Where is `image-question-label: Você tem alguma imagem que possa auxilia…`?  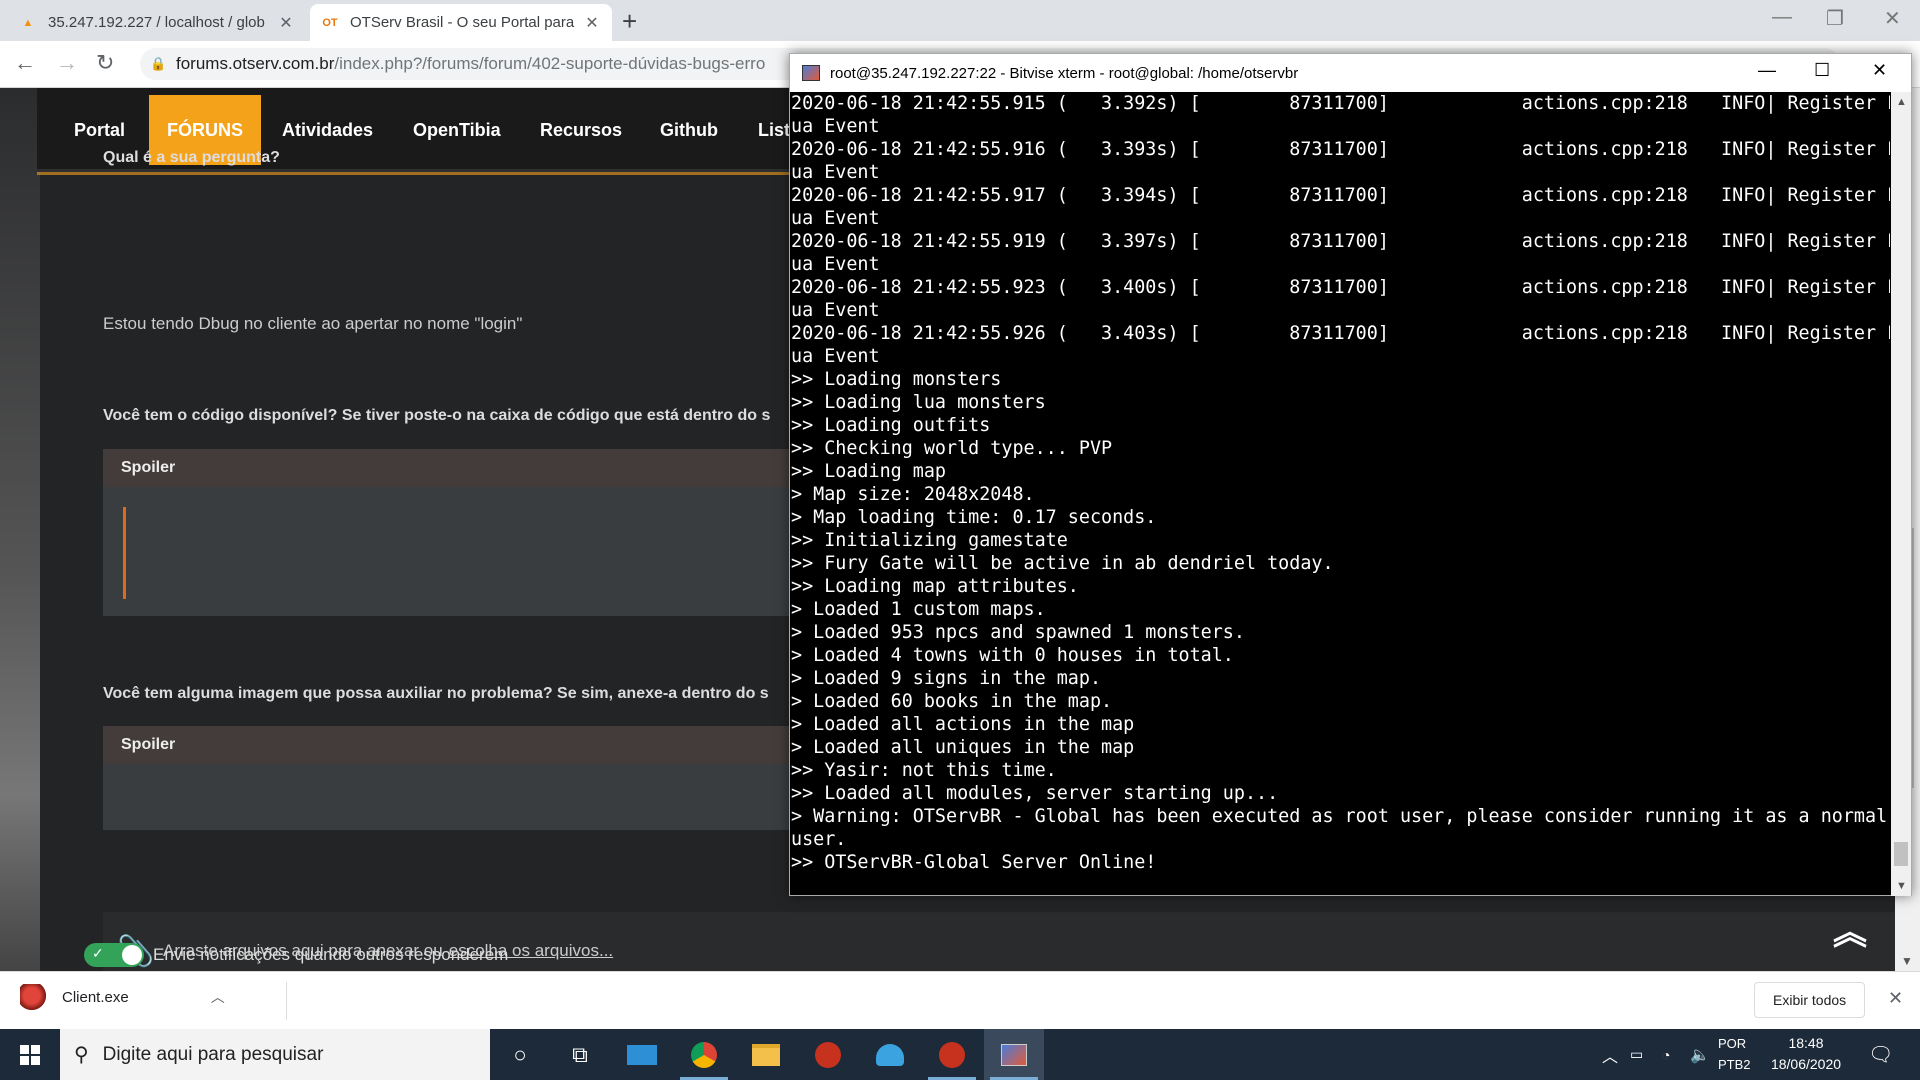
image-question-label: Você tem alguma imagem que possa auxilia… is located at coordinates (436, 693).